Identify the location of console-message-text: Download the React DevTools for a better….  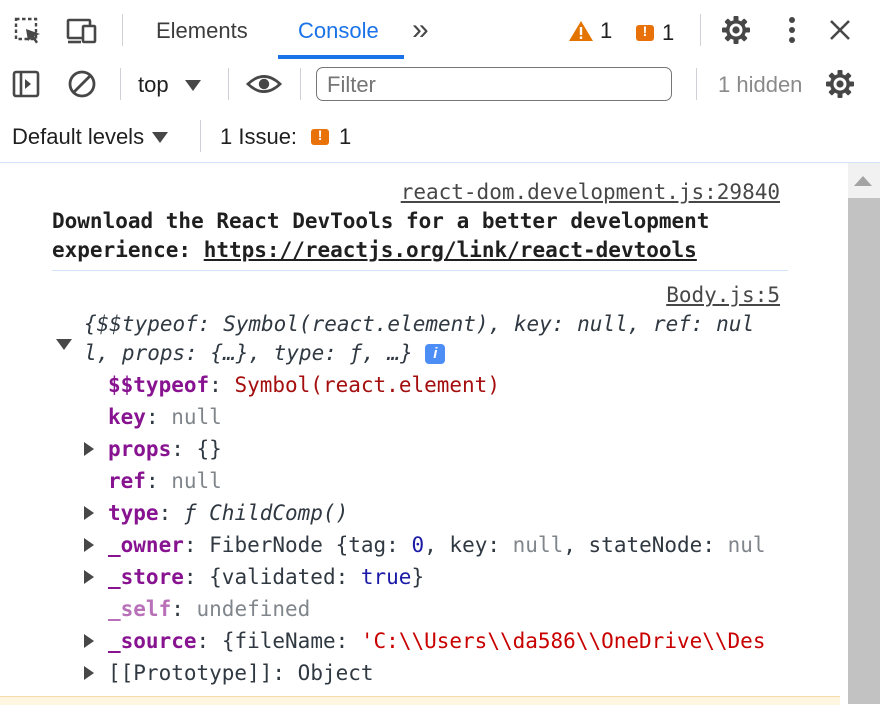
(381, 221).